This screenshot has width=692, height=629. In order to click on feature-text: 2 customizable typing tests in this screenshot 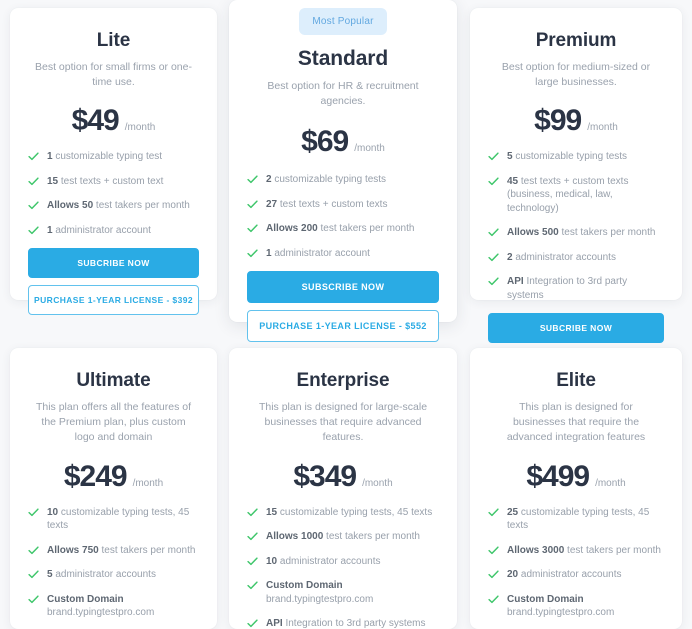, I will do `click(326, 180)`.